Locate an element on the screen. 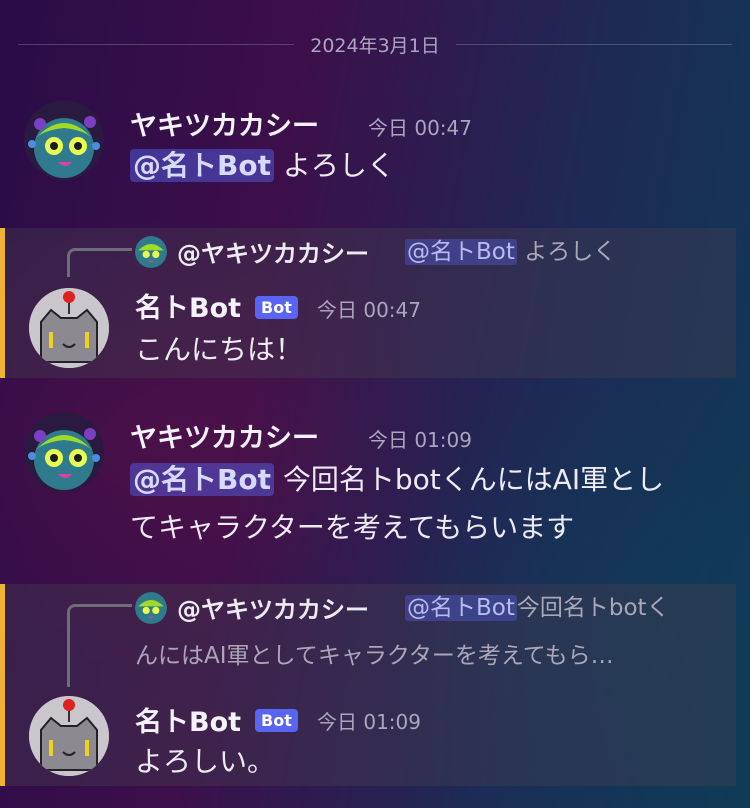 This screenshot has height=808, width=750. date-divider: 2024年3月1日 is located at coordinates (375, 44).